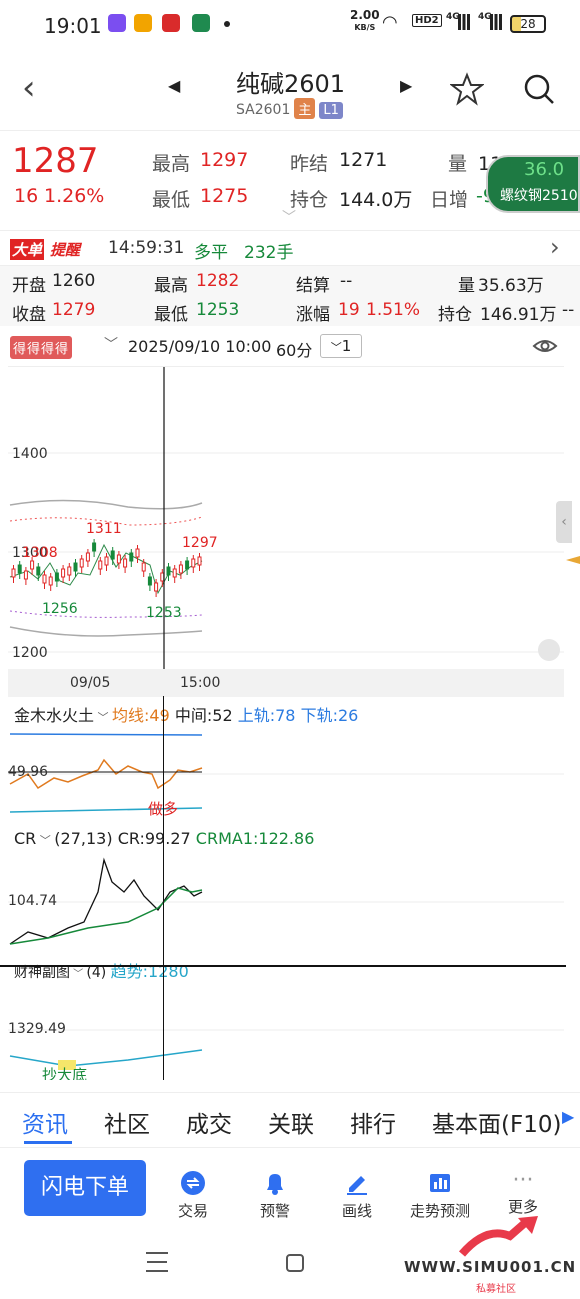 This screenshot has height=1299, width=580. I want to click on tab-related: 关联, so click(291, 1122).